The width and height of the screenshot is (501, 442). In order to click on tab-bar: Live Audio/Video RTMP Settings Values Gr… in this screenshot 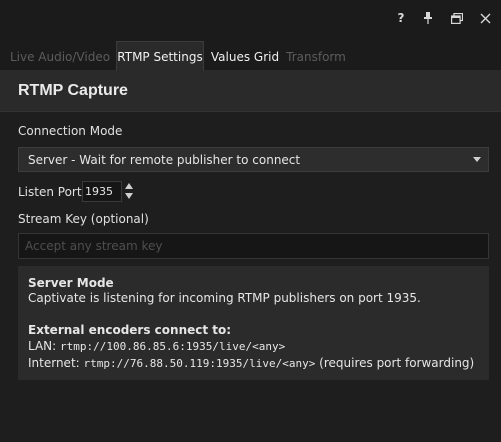, I will do `click(250, 53)`.